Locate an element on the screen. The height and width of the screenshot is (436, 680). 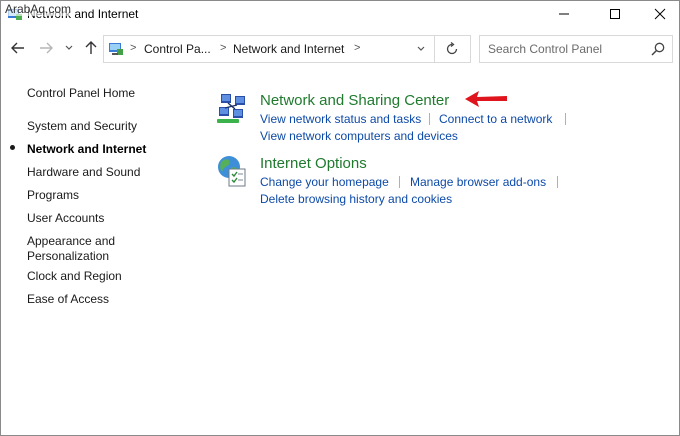
control-panel-home-link: Control Panel Home is located at coordinates (81, 93).